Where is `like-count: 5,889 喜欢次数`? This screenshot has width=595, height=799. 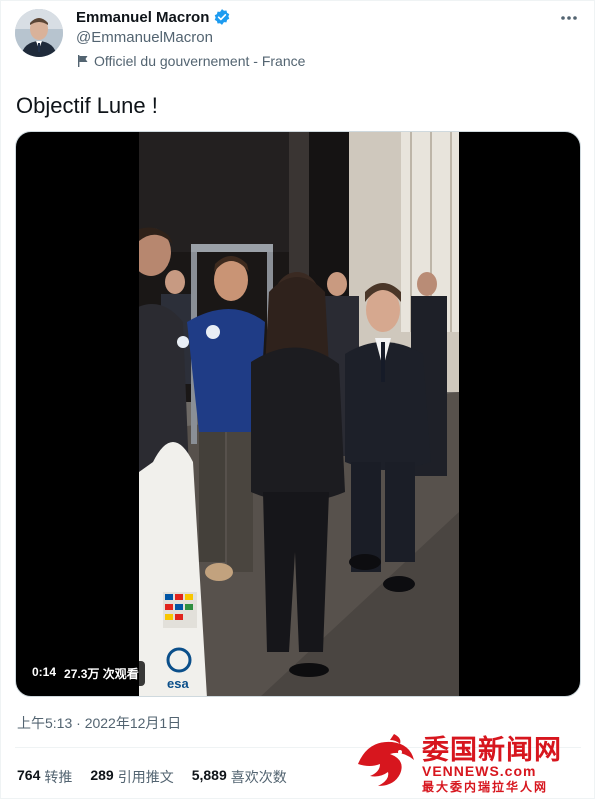 like-count: 5,889 喜欢次数 is located at coordinates (239, 777).